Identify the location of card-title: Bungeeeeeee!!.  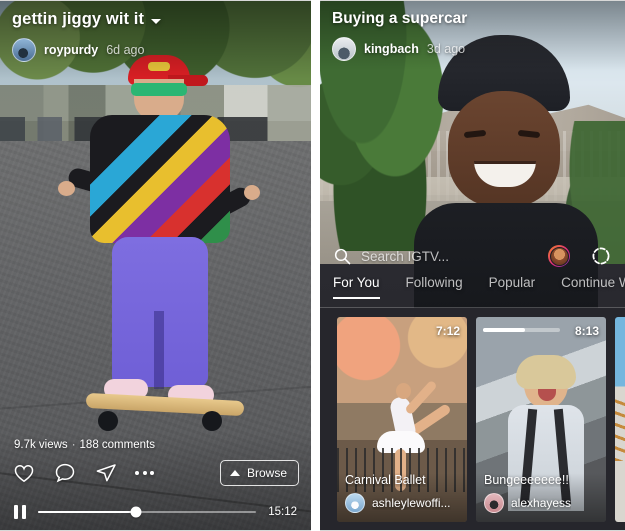
(526, 480).